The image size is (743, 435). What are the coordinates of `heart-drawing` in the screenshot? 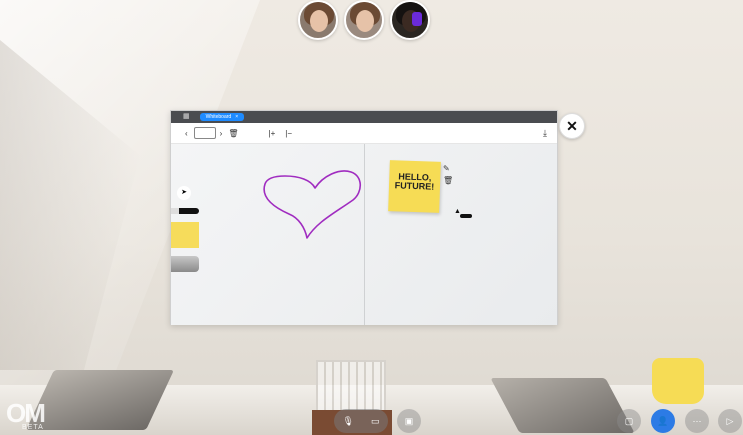 It's located at (312, 206).